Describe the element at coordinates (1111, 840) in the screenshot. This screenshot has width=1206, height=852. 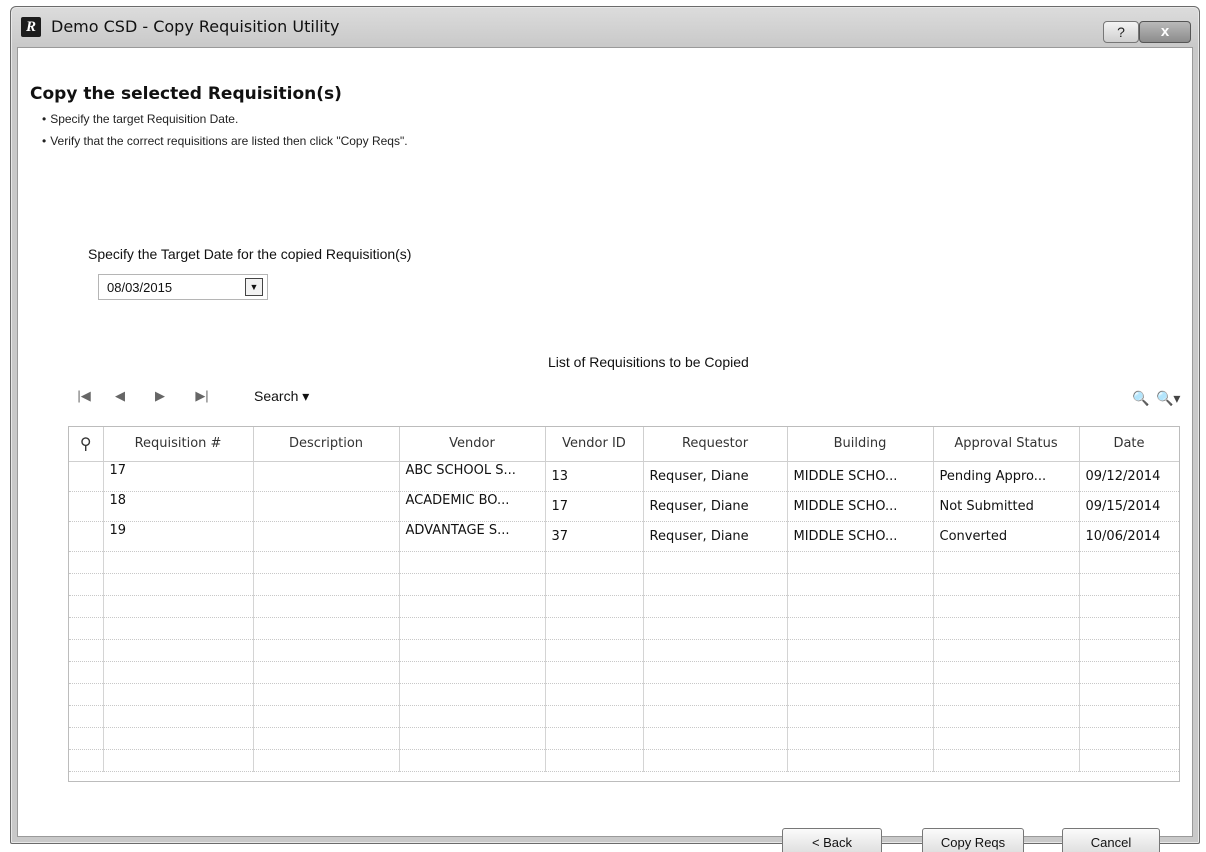
I see `cancel-button: Cancel` at that location.